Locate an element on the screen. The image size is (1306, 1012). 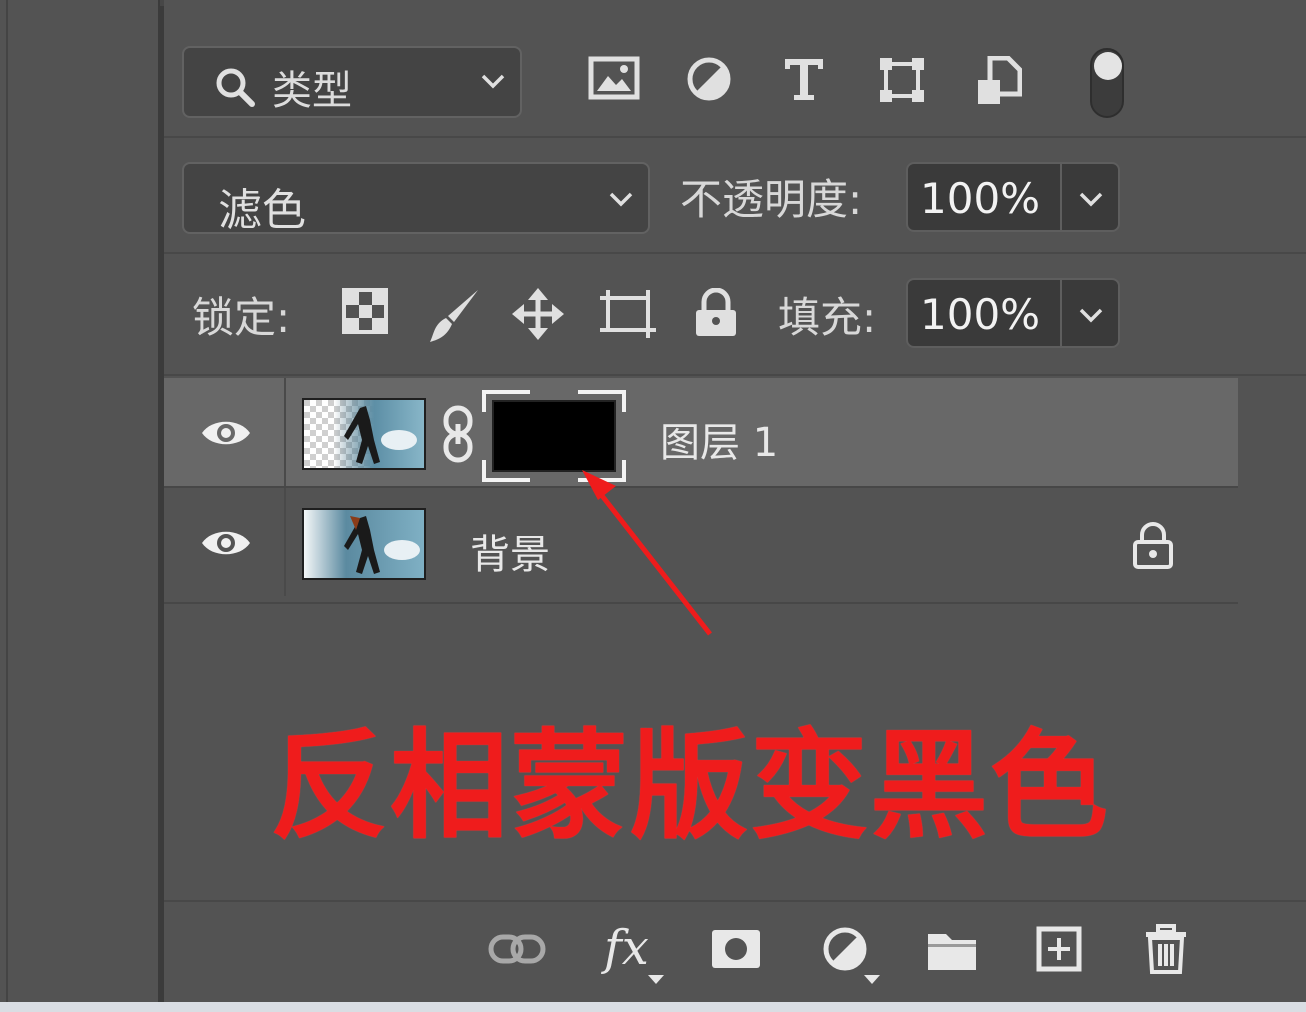
layer-mask-thumbnail is located at coordinates (554, 436).